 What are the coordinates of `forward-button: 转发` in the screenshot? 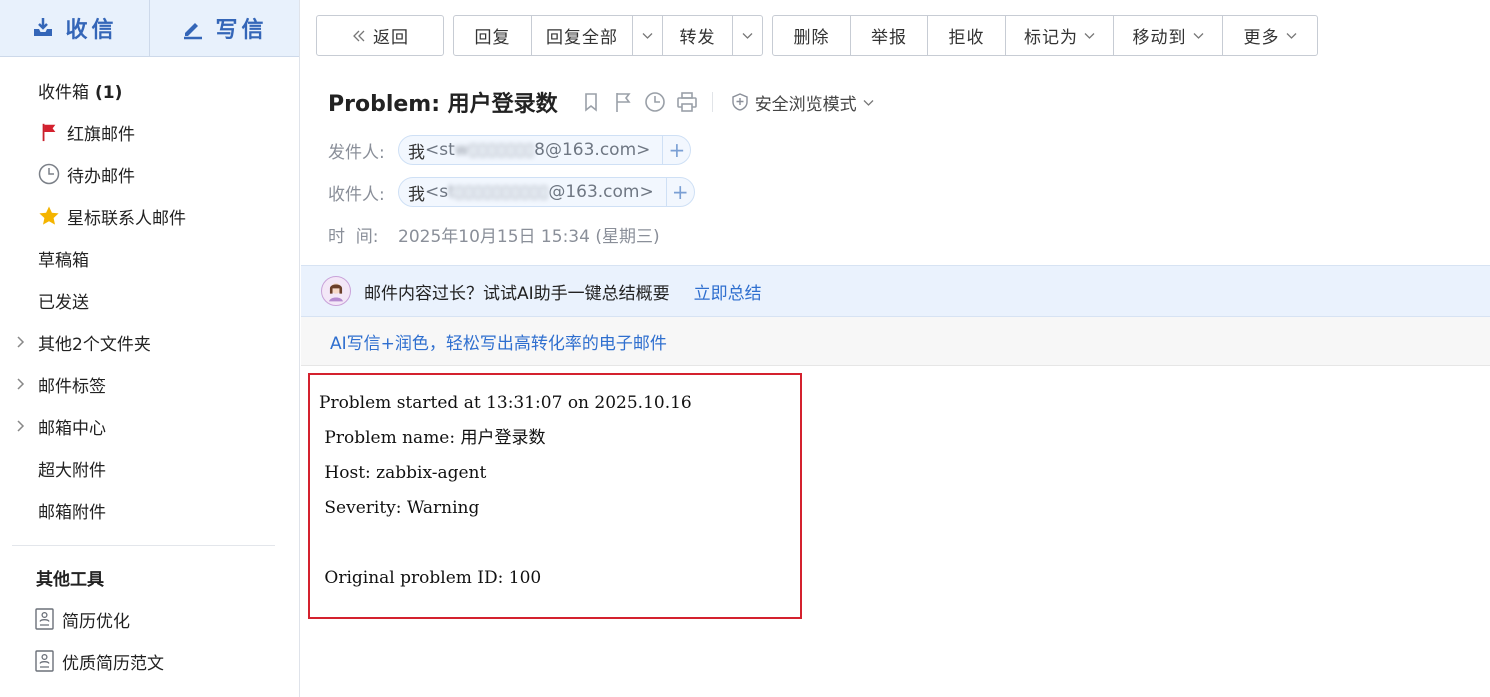 It's located at (697, 35).